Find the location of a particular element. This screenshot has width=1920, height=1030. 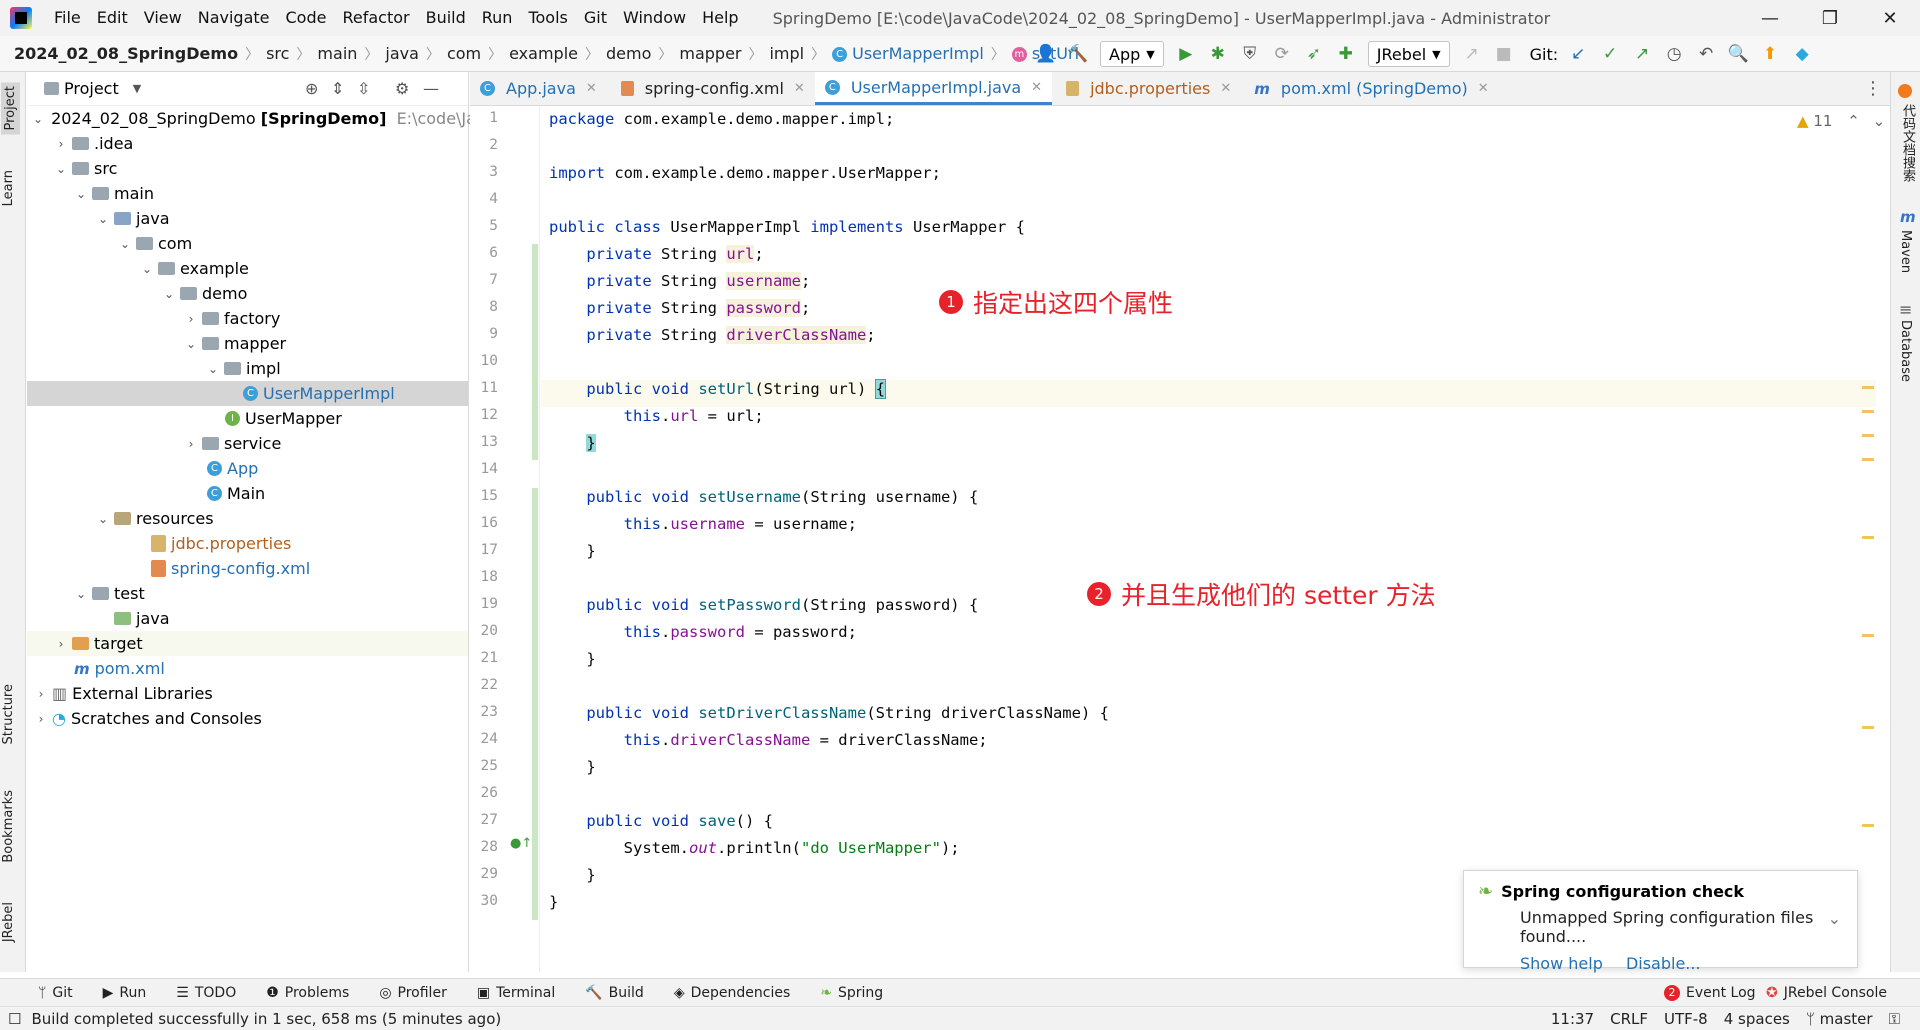

tab-pom: m pom.xml (SpringDemo) ✕ is located at coordinates (1369, 88).